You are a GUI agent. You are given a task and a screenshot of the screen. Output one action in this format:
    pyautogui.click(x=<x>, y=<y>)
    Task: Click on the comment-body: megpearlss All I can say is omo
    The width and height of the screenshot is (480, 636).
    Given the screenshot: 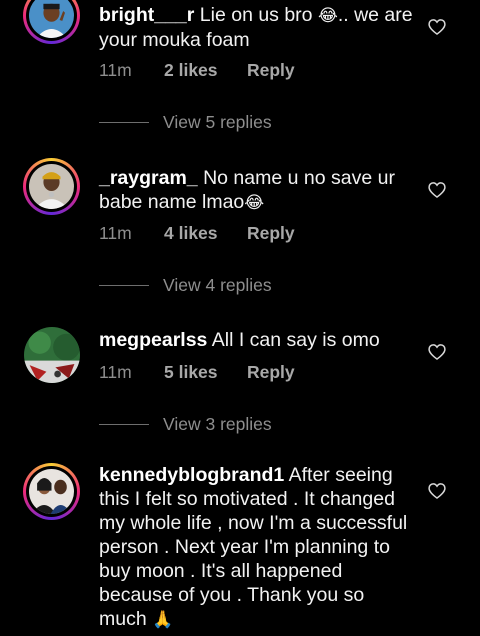 What is the action you would take?
    pyautogui.click(x=258, y=340)
    